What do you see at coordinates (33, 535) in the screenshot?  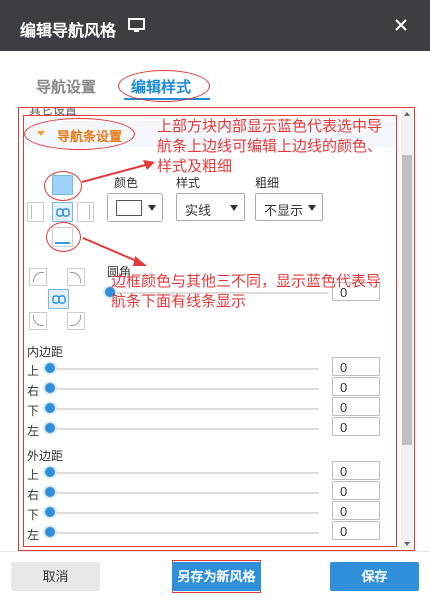 I see `margin-left-label: 左` at bounding box center [33, 535].